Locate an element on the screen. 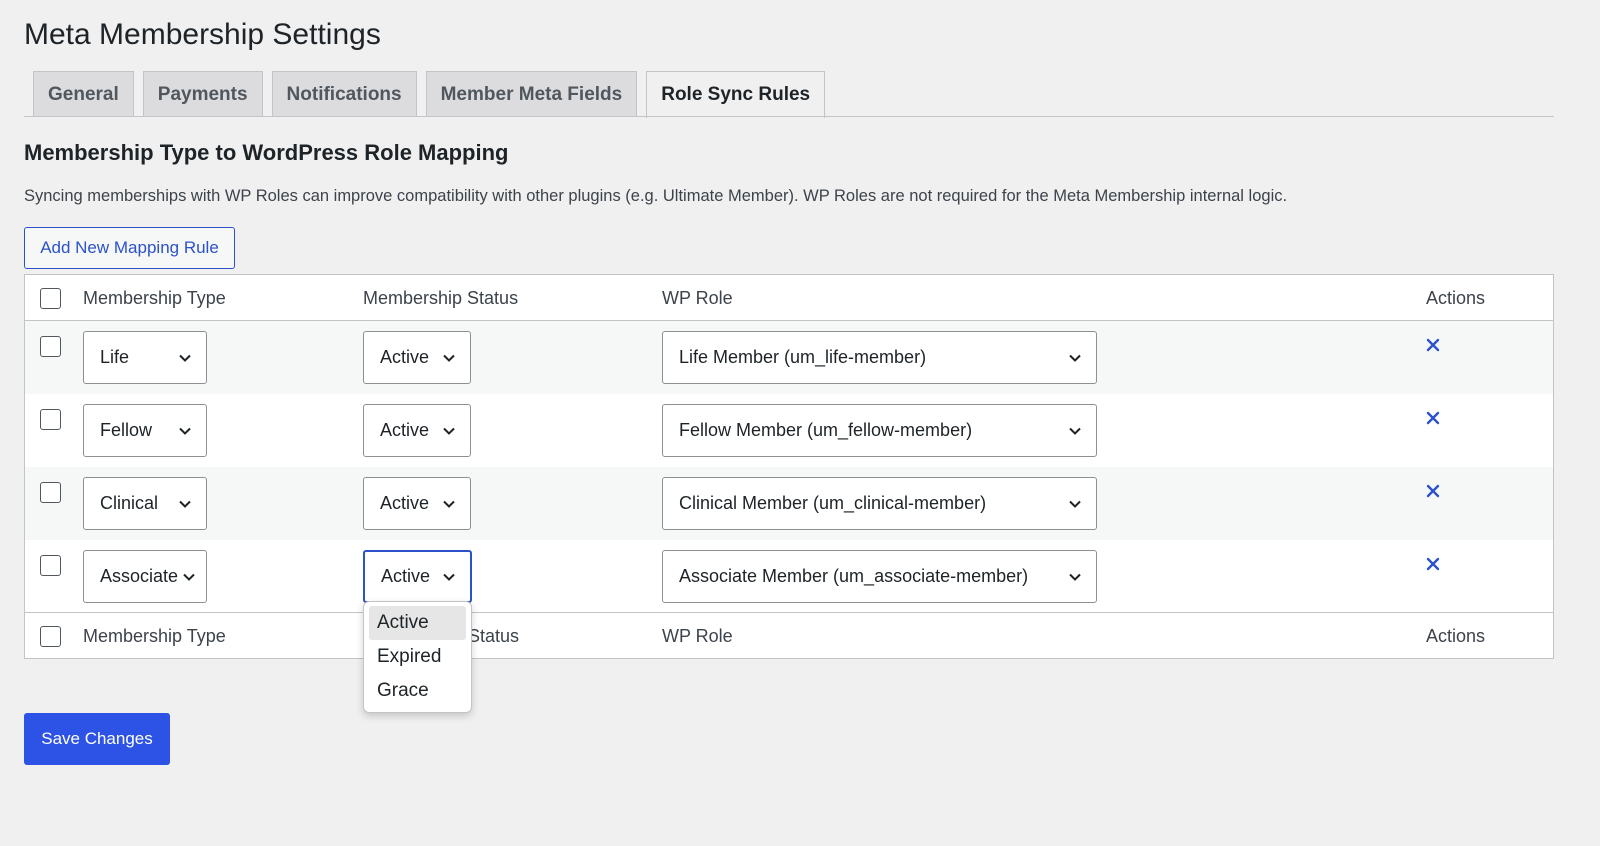  select-value: Associate is located at coordinates (139, 576).